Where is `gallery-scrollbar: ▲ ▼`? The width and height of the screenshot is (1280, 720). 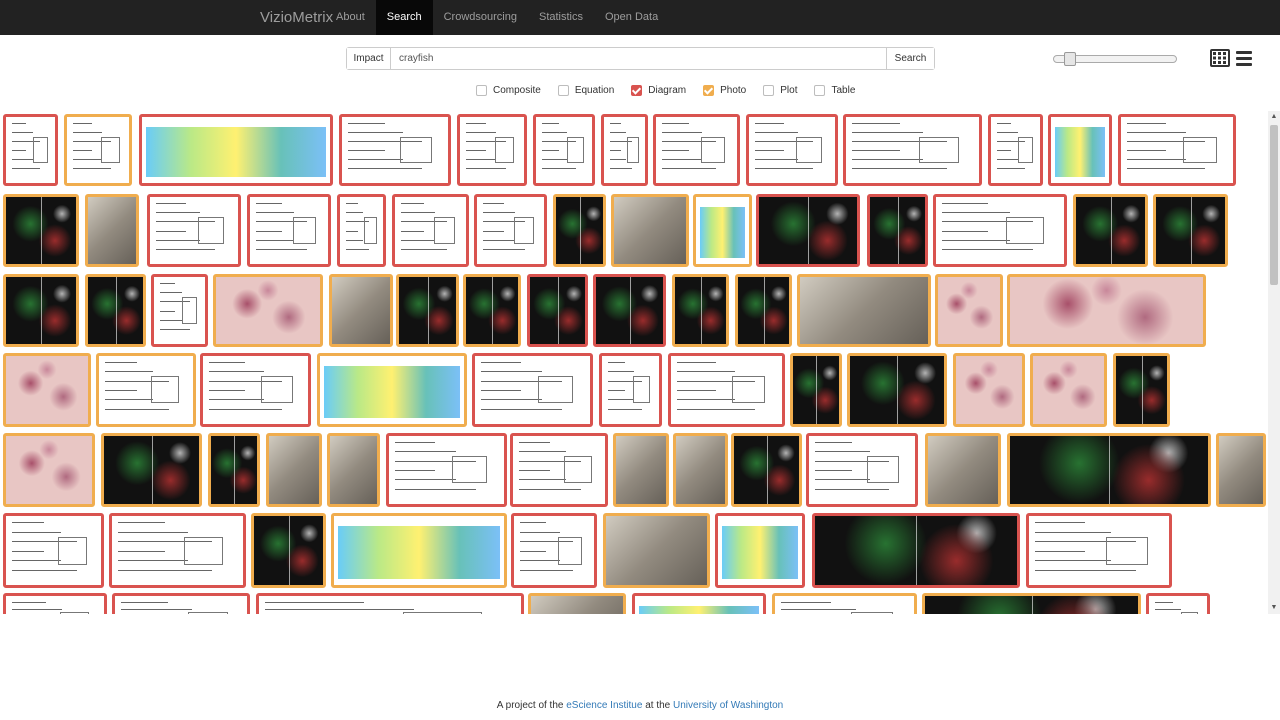 gallery-scrollbar: ▲ ▼ is located at coordinates (1274, 362).